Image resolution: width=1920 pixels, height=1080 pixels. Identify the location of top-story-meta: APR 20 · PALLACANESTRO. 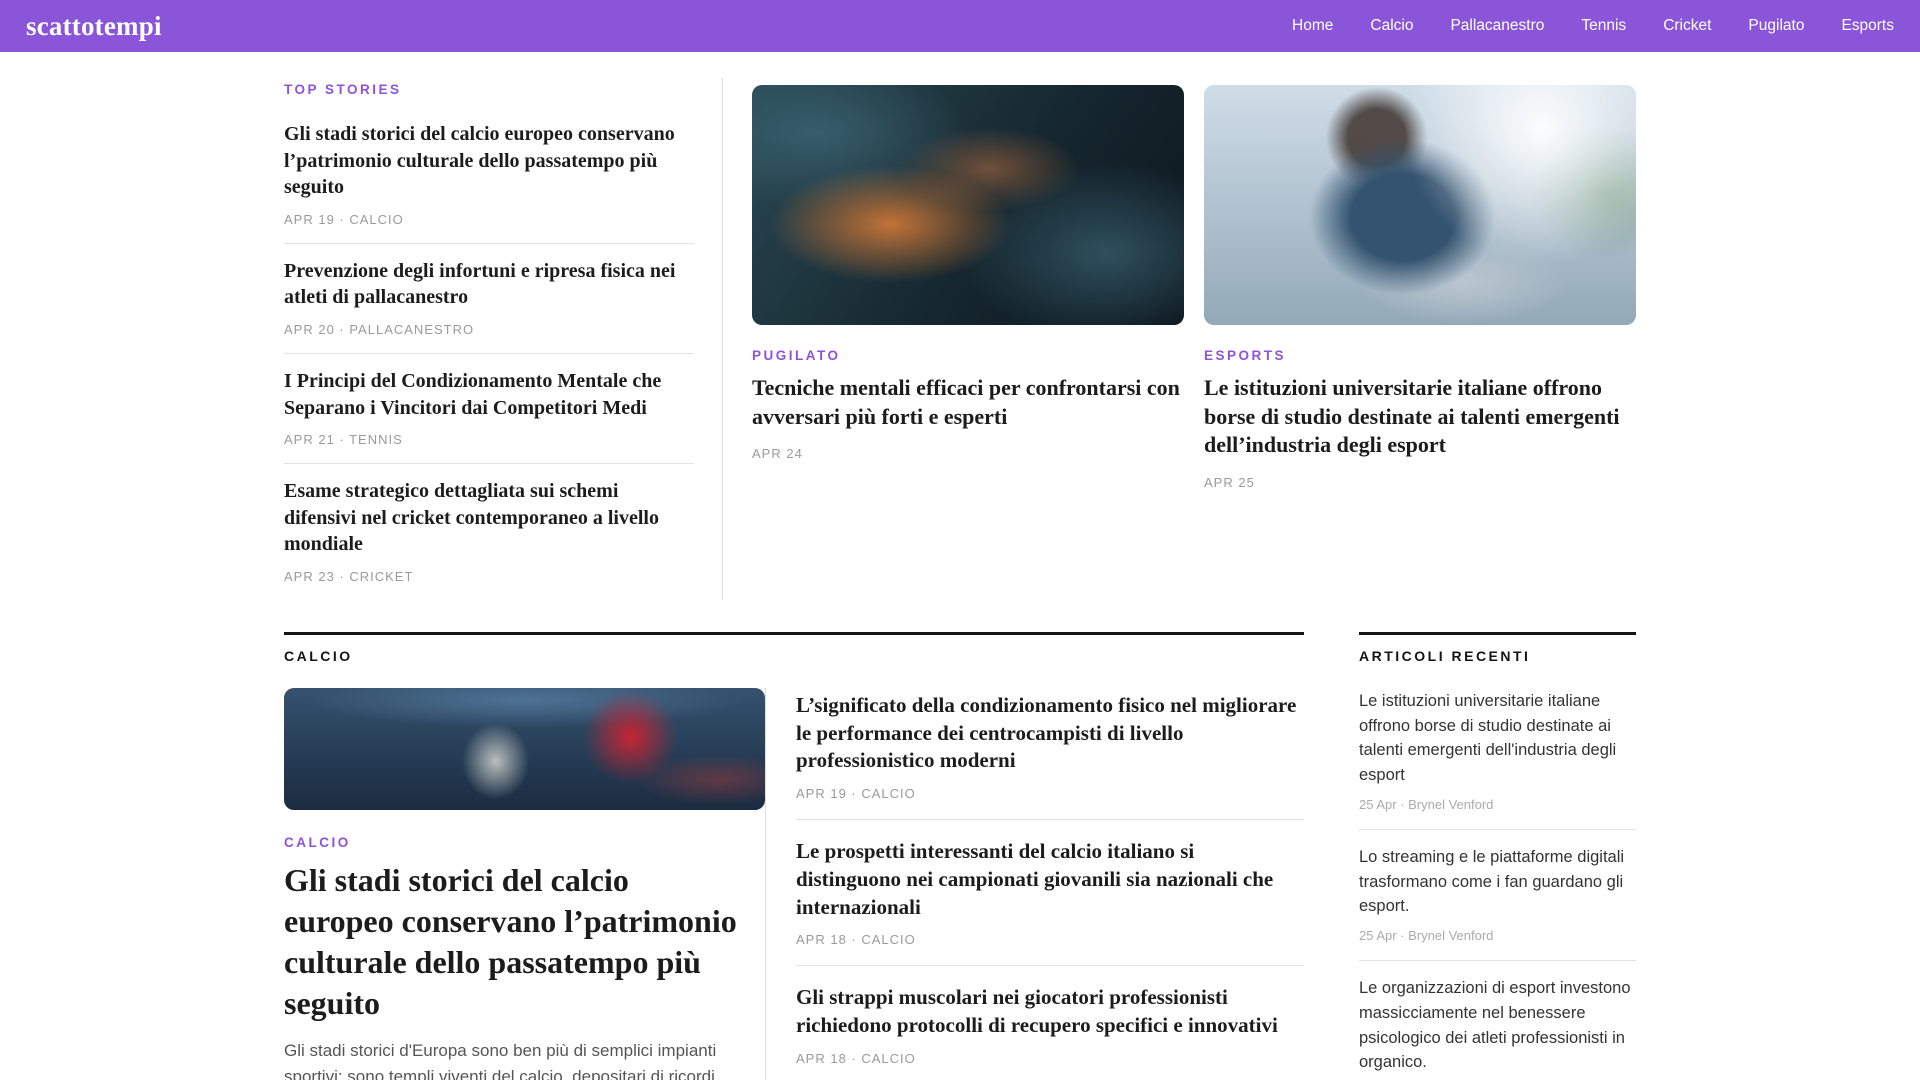
(379, 329).